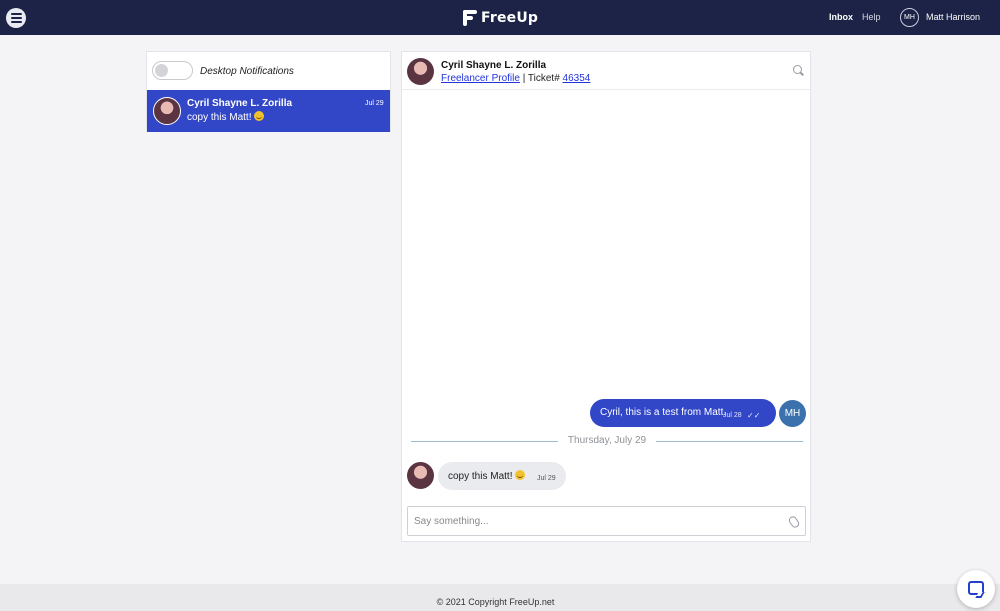  I want to click on footer: © 2021 Copyright FreeUp.net, so click(500, 597).